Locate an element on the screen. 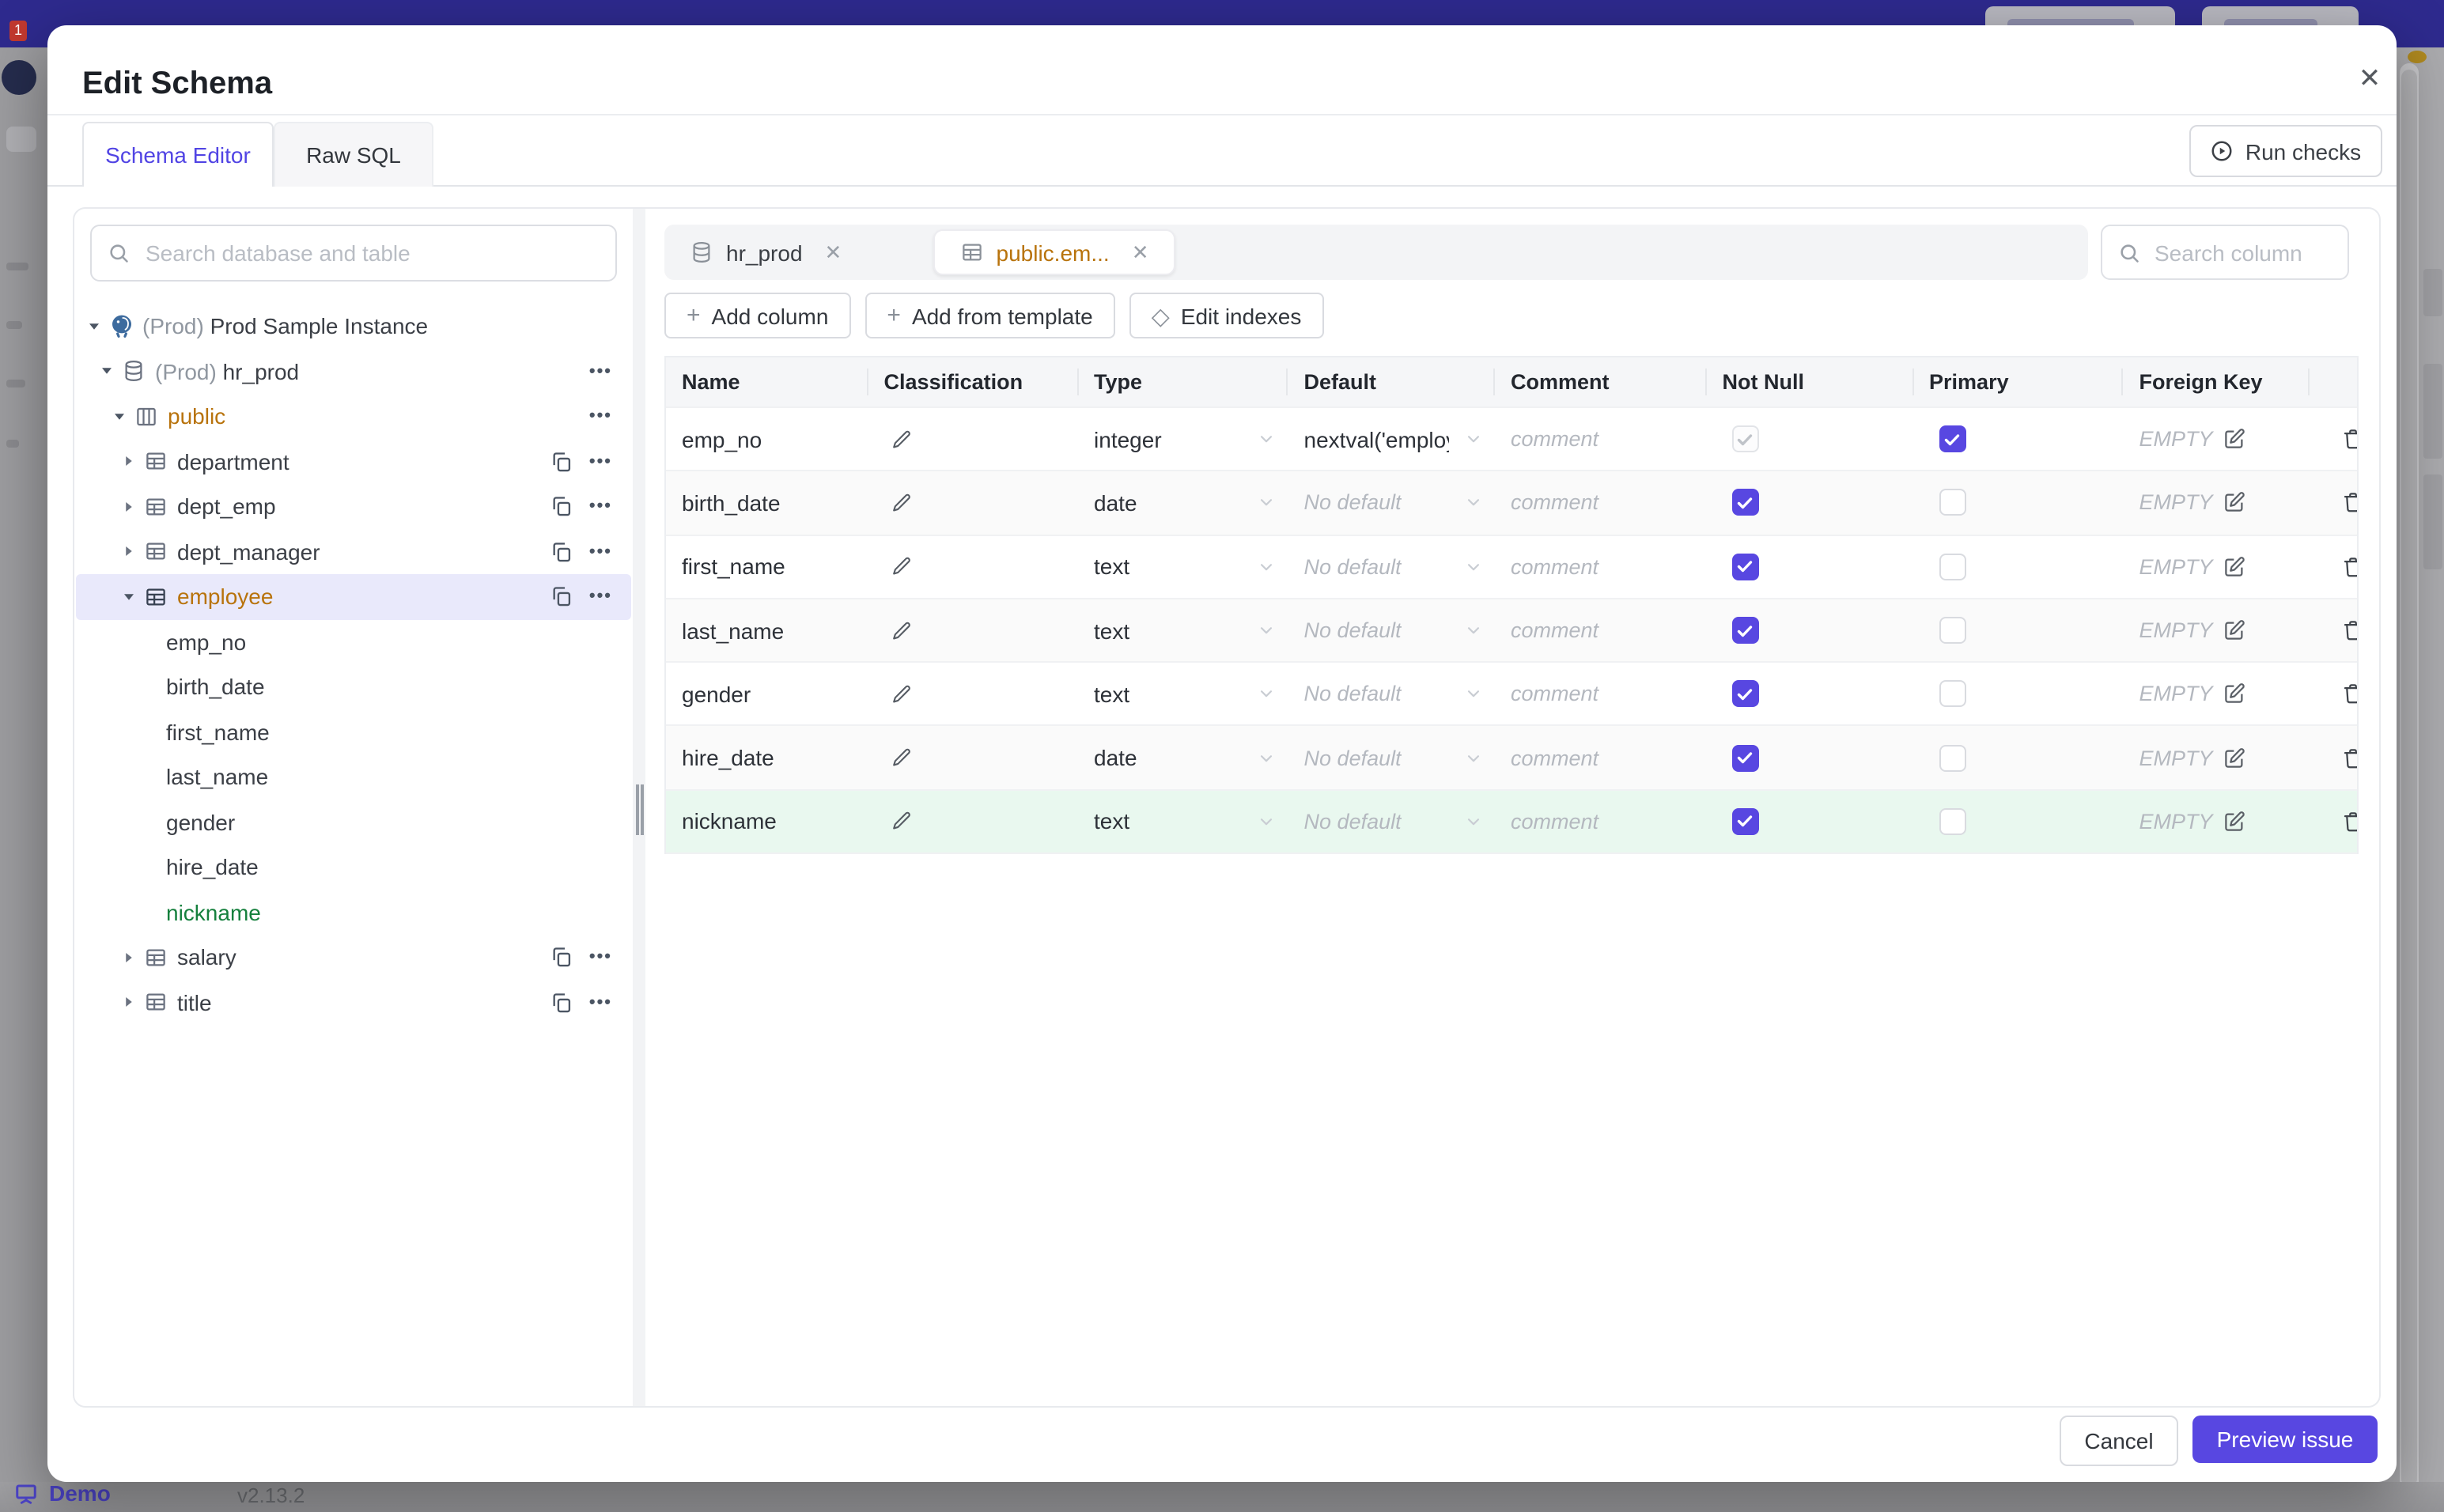 The image size is (2444, 1512). tree-item-first_name: first_name is located at coordinates (353, 732).